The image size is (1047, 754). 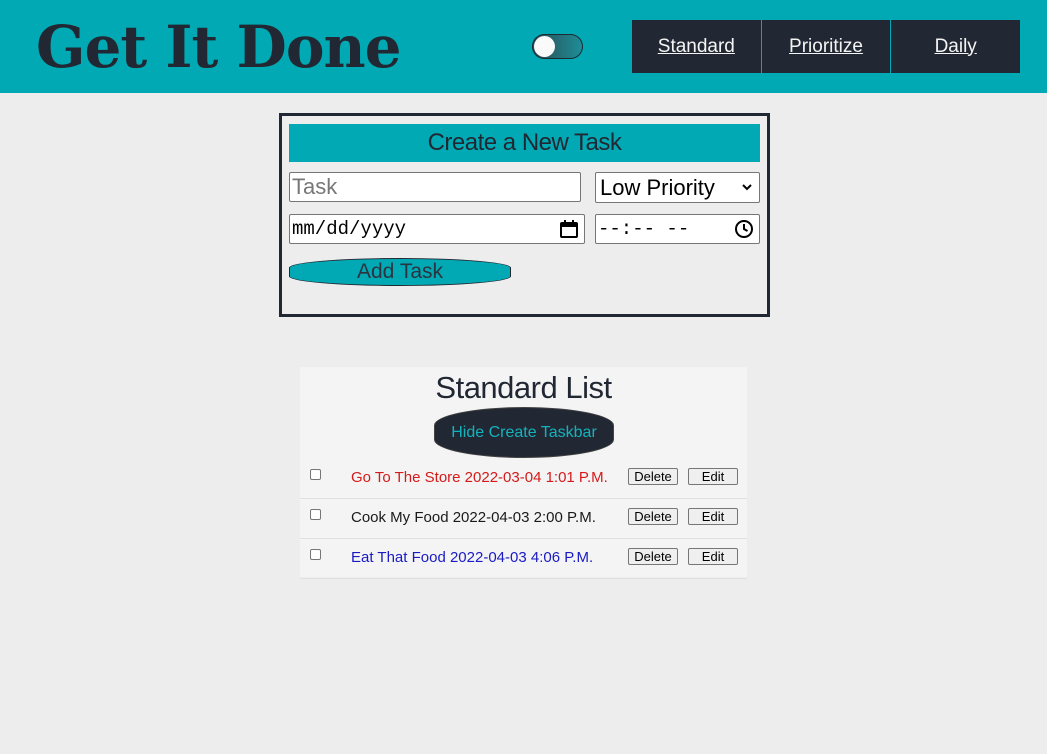 What do you see at coordinates (747, 192) in the screenshot?
I see `chevron-down-icon` at bounding box center [747, 192].